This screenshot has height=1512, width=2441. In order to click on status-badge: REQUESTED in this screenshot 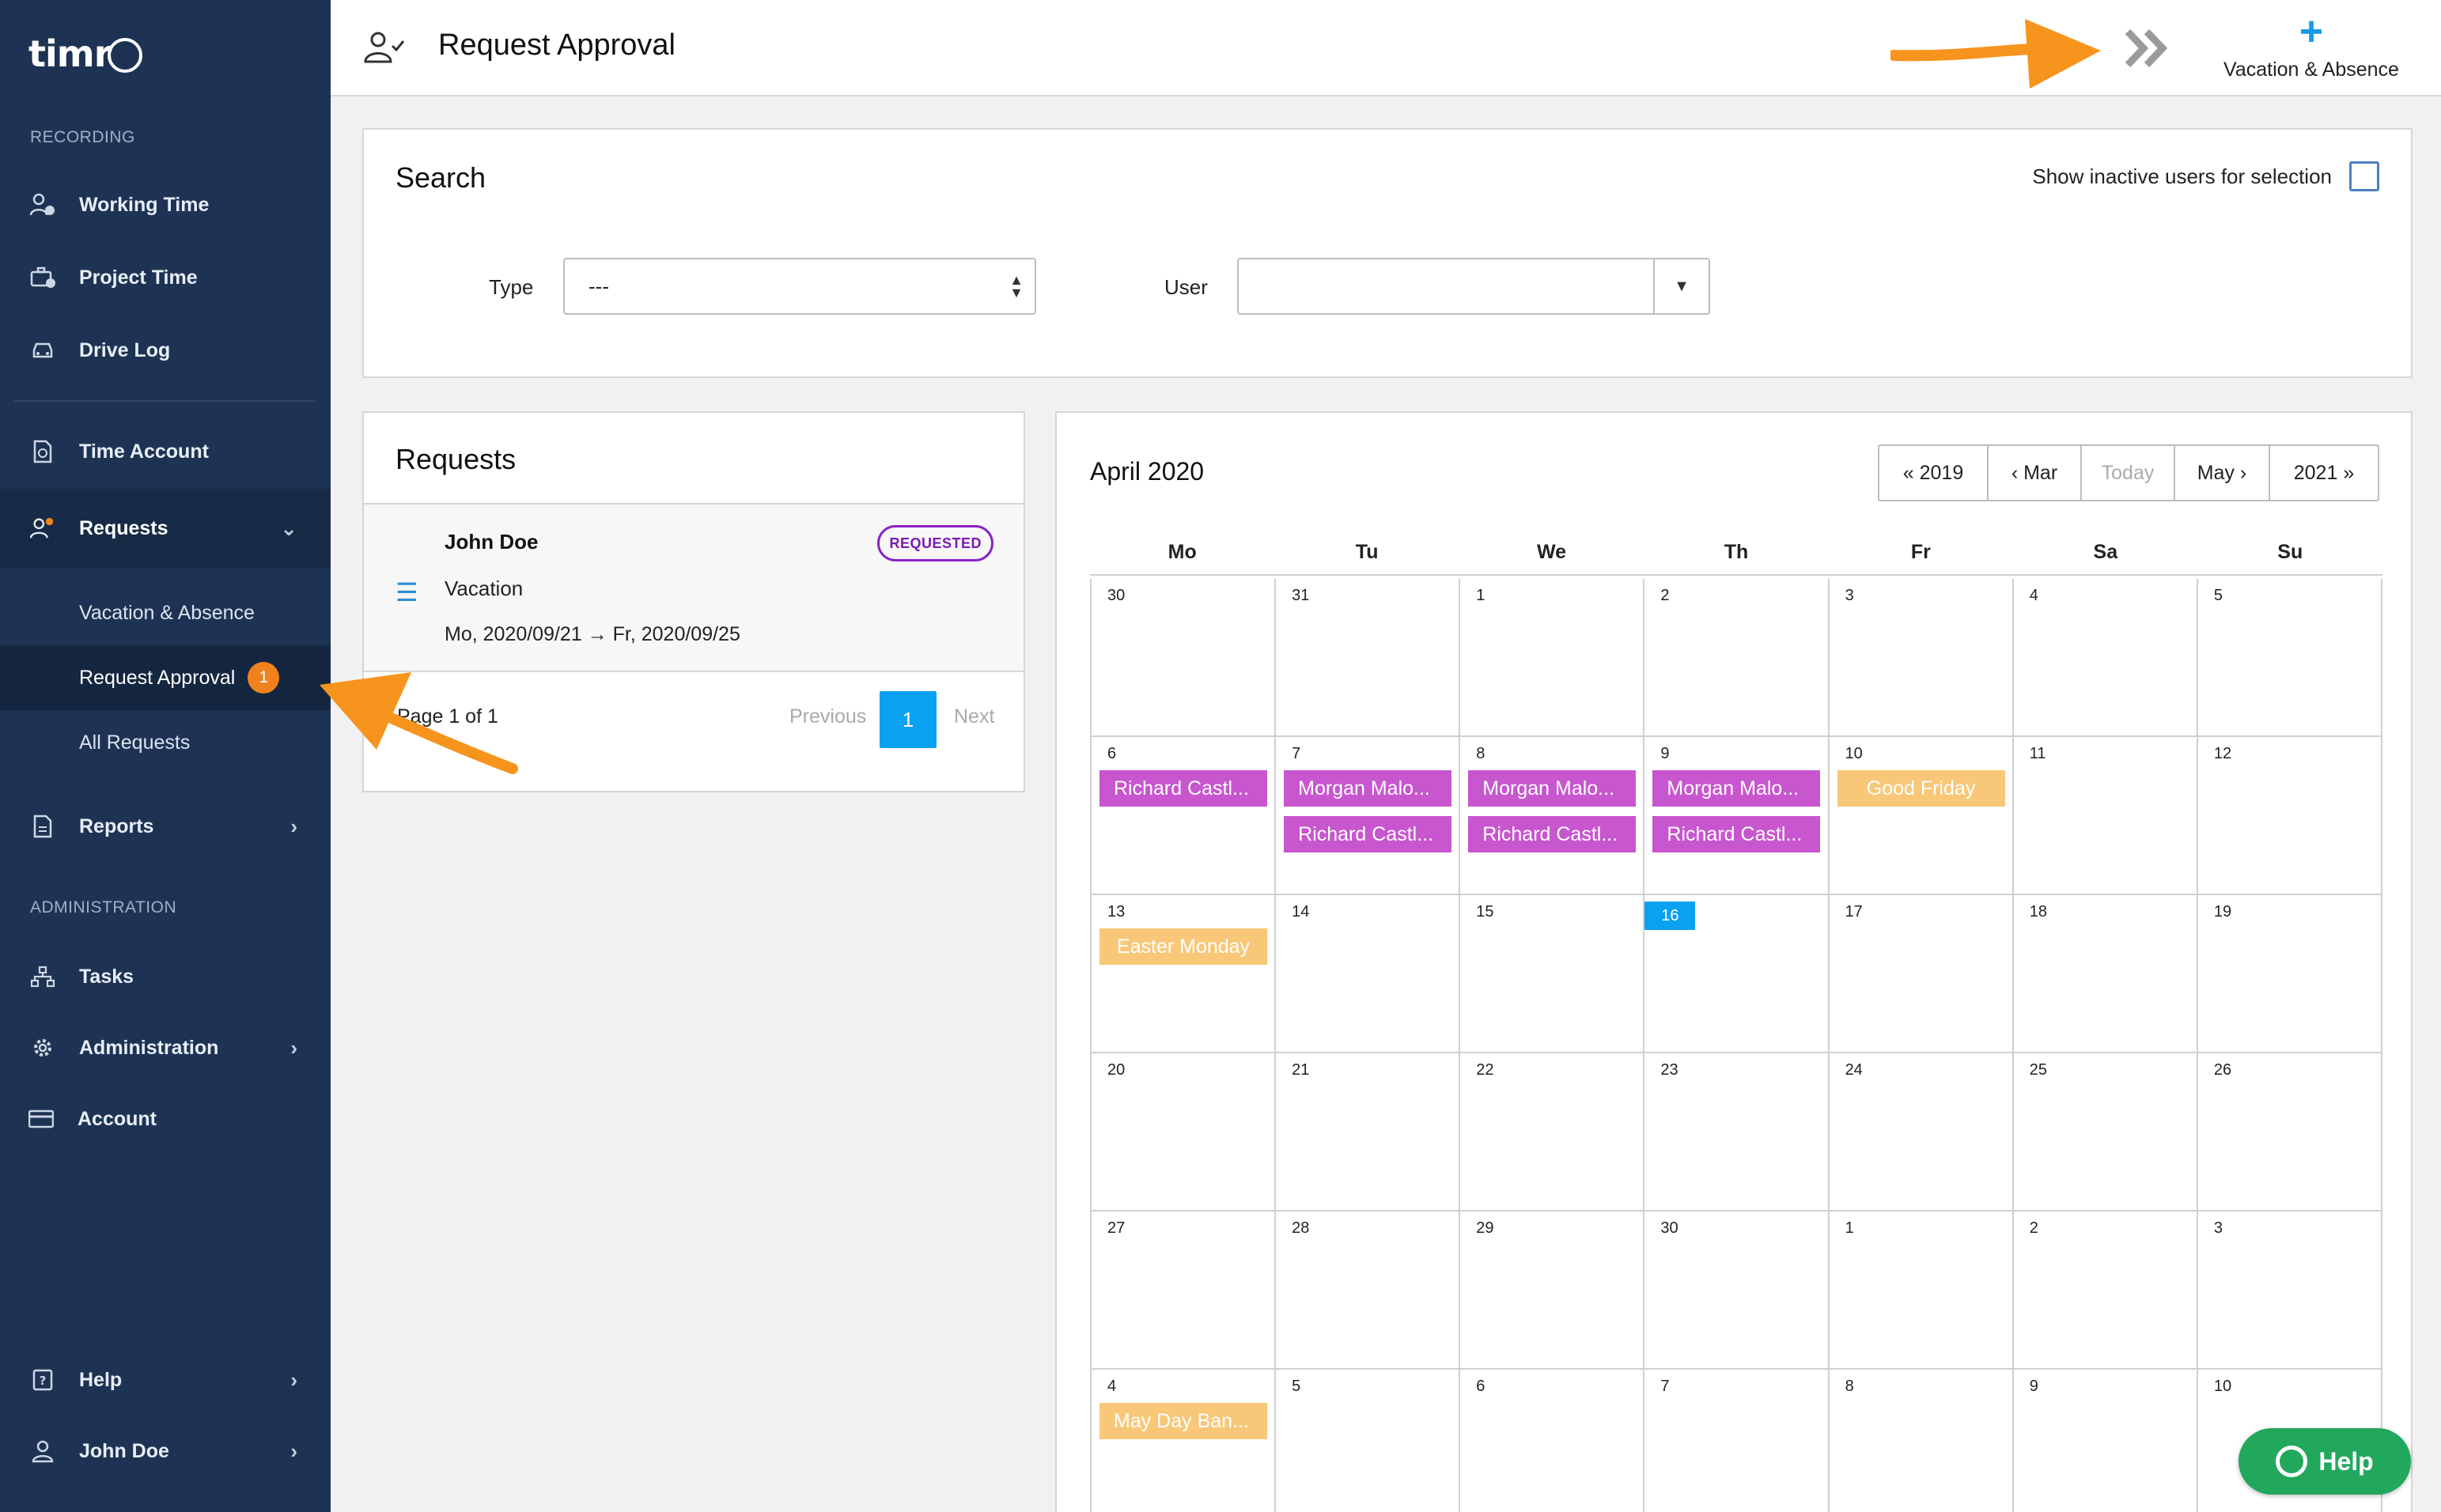, I will do `click(935, 543)`.